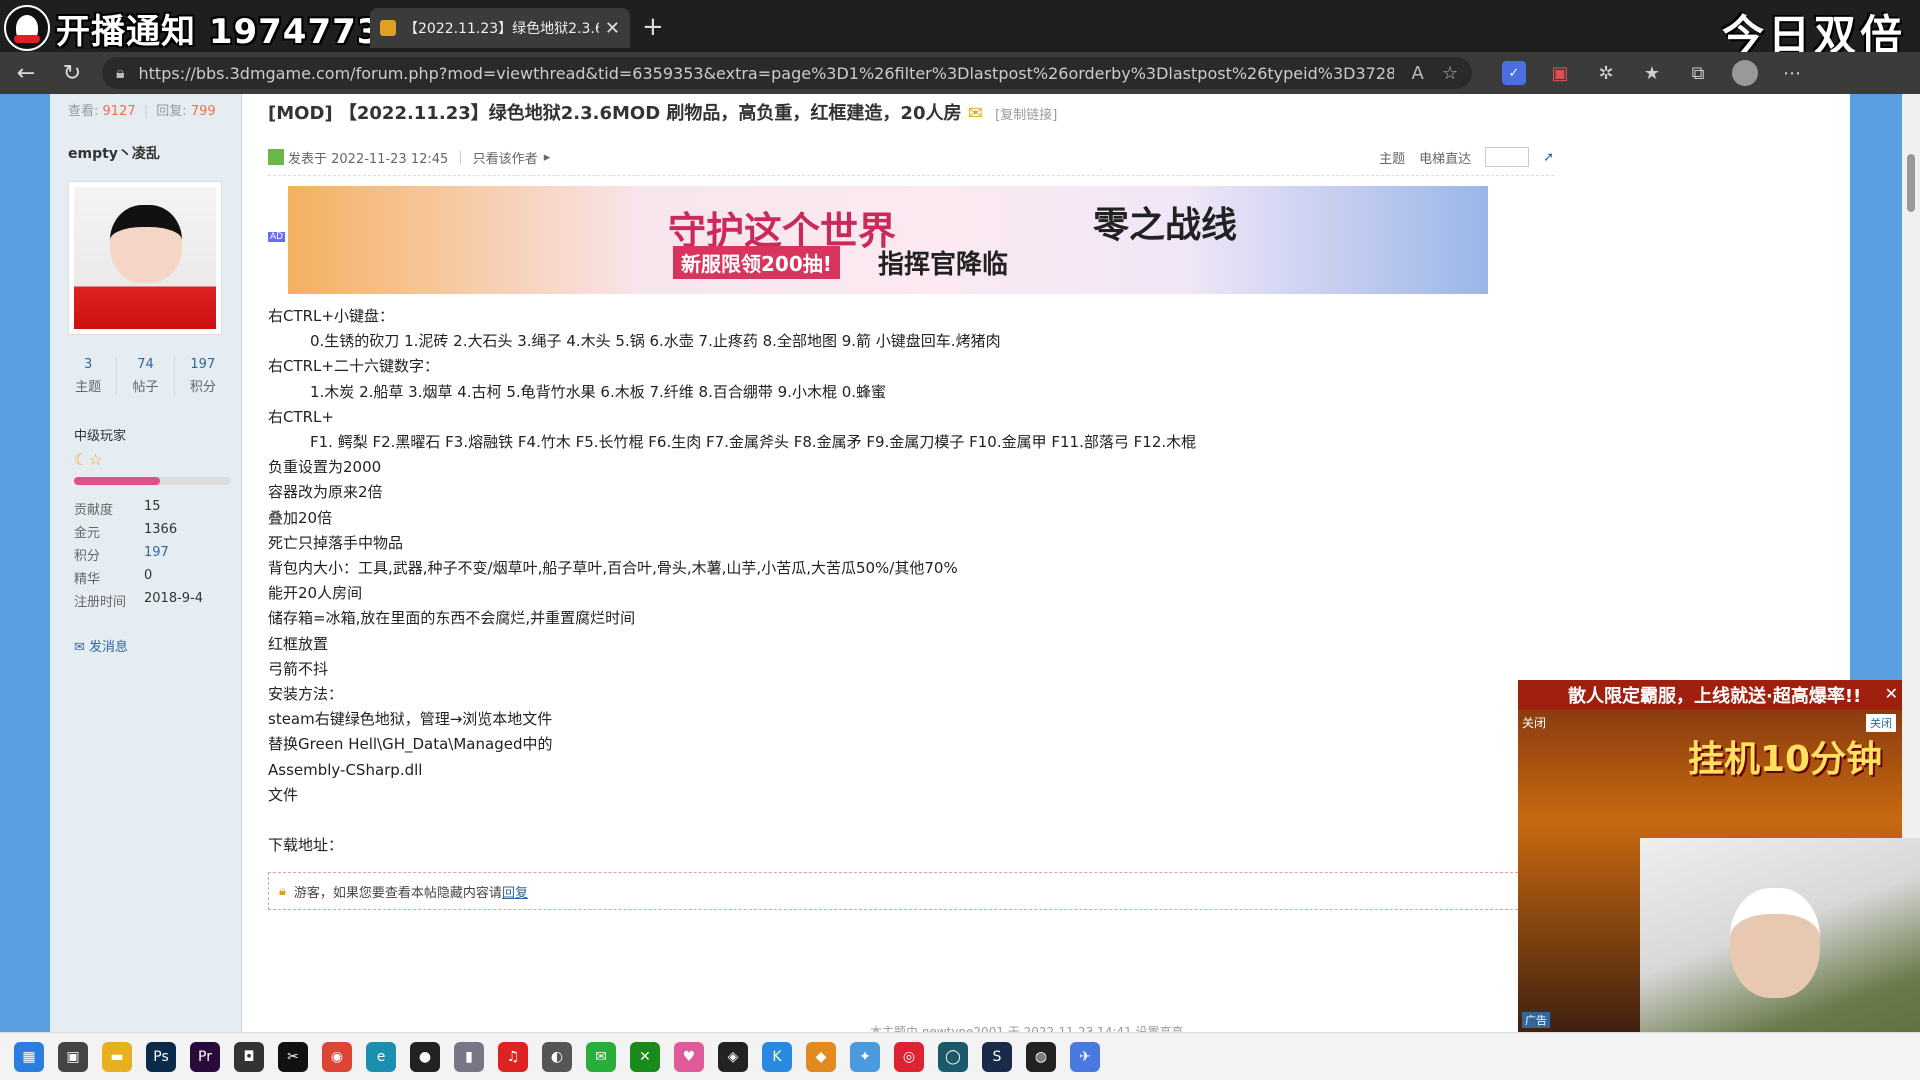  I want to click on hidden-content-notice: 🔒︎ 游客，如果您要查看本帖隐藏内容请 回复, so click(903, 891).